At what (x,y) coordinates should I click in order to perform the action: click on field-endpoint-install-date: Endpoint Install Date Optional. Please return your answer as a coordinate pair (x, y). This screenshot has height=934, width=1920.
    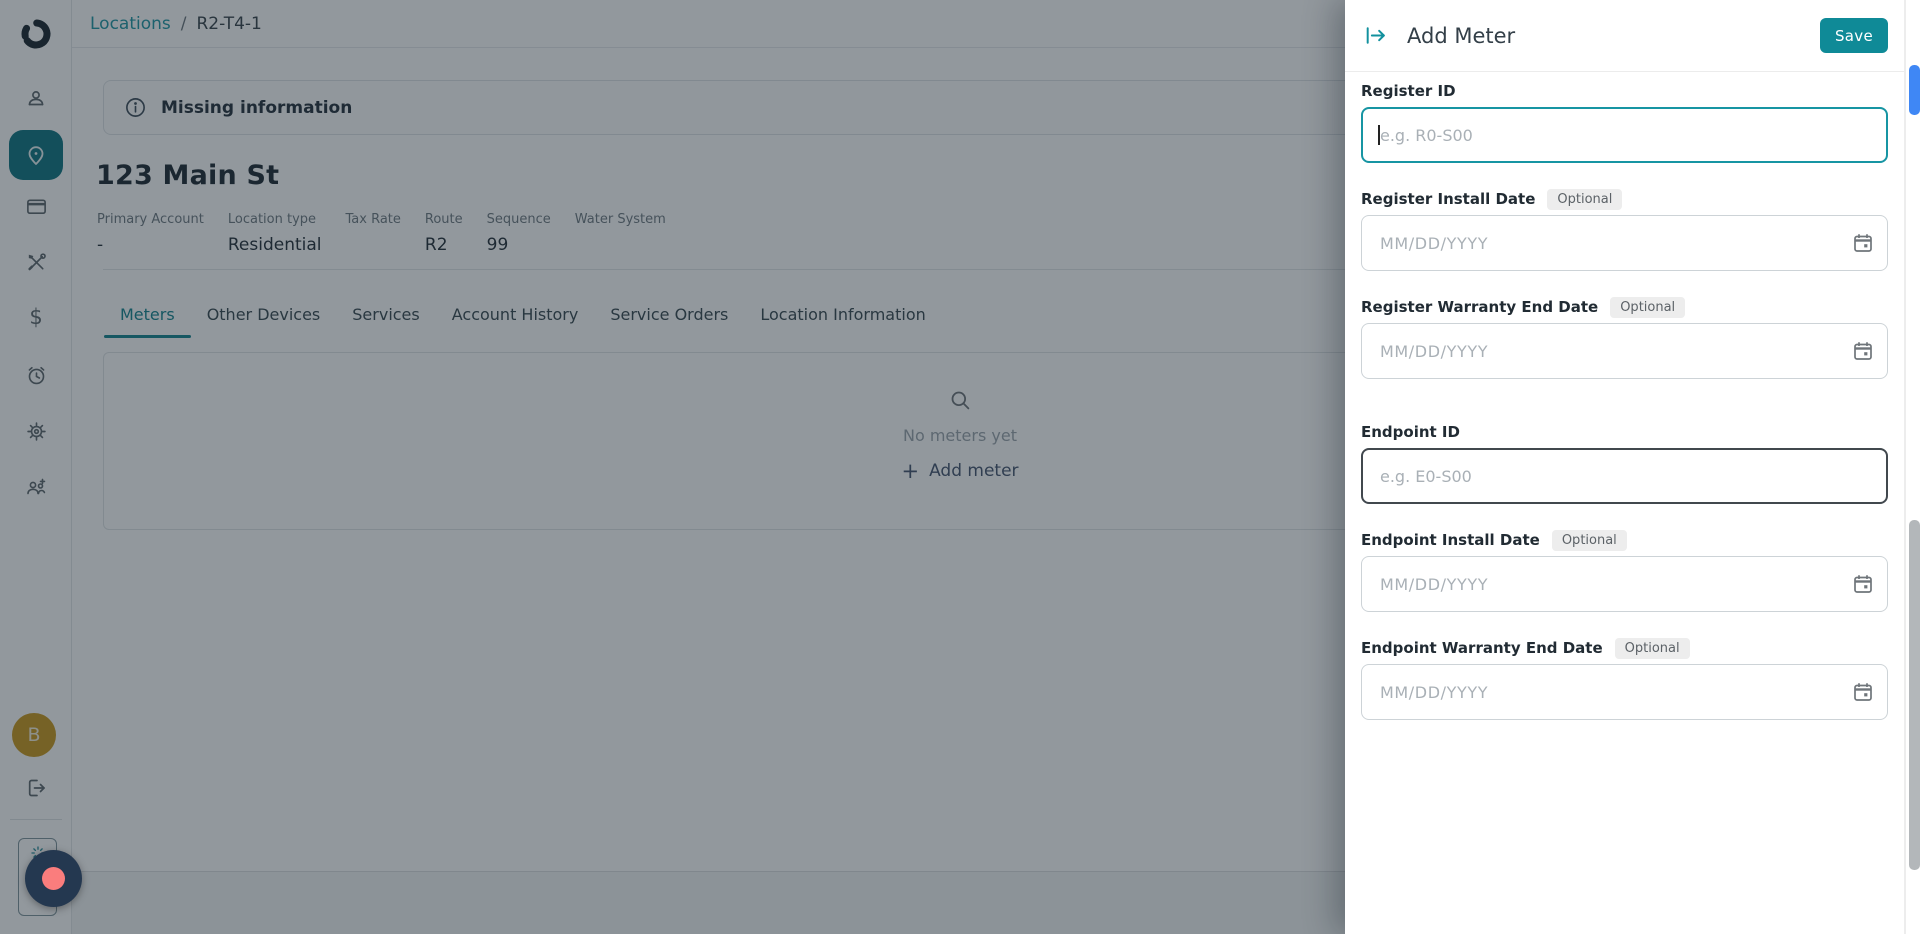
    Looking at the image, I should click on (1624, 570).